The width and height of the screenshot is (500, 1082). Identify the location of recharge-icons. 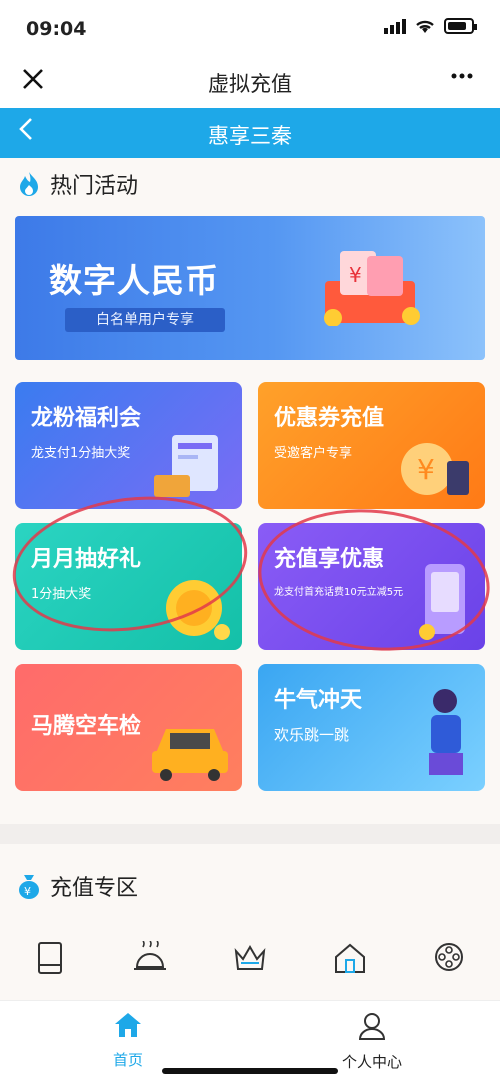
(250, 968).